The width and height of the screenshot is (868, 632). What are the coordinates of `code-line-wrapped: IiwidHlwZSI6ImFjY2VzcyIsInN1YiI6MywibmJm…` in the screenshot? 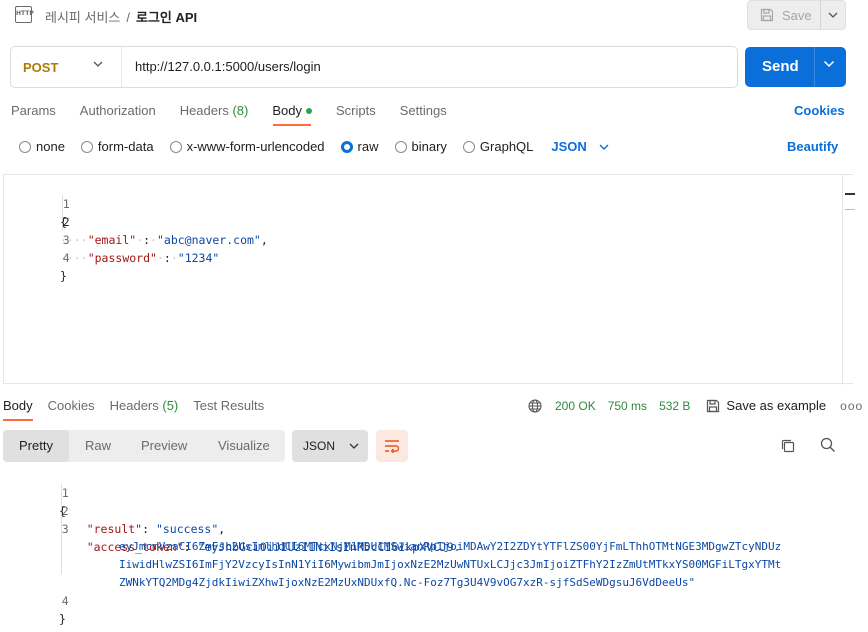 It's located at (428, 554).